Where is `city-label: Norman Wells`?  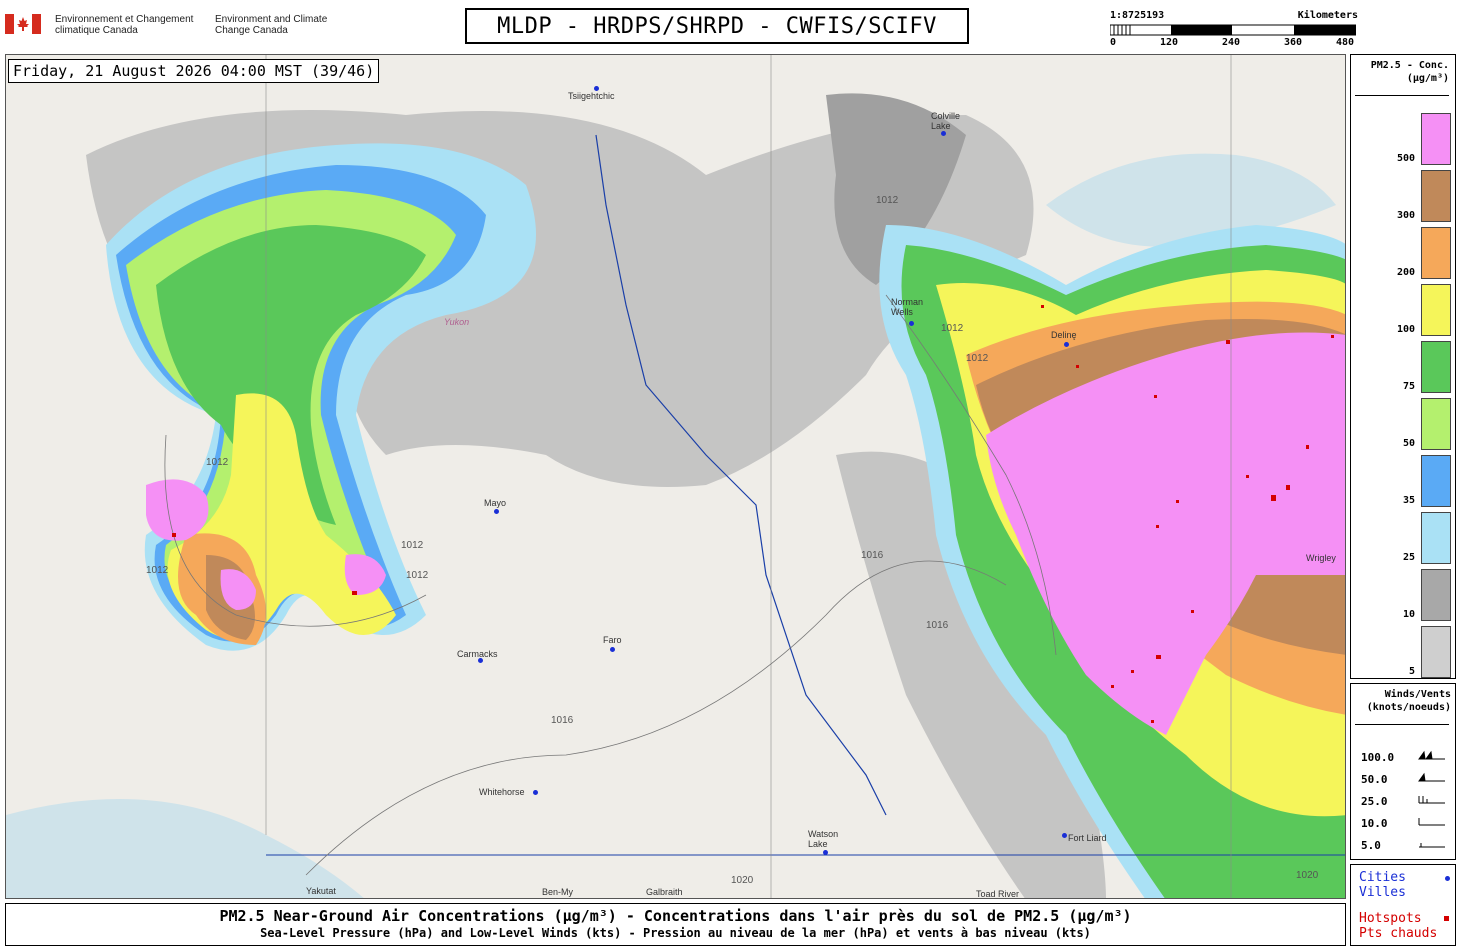 city-label: Norman Wells is located at coordinates (907, 307).